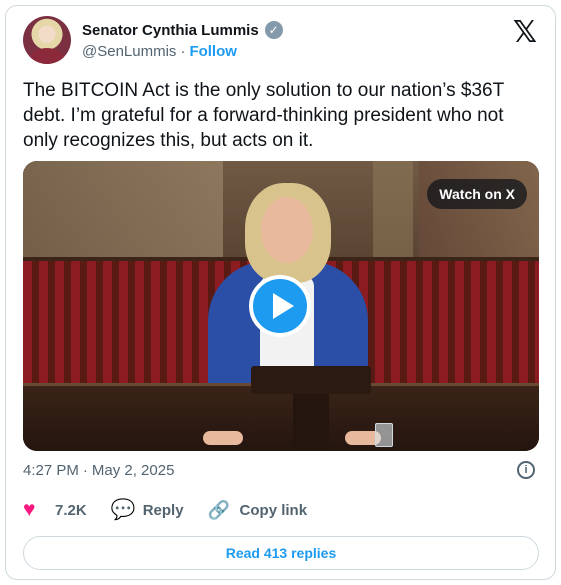  I want to click on link-icon: 🔗, so click(218, 510).